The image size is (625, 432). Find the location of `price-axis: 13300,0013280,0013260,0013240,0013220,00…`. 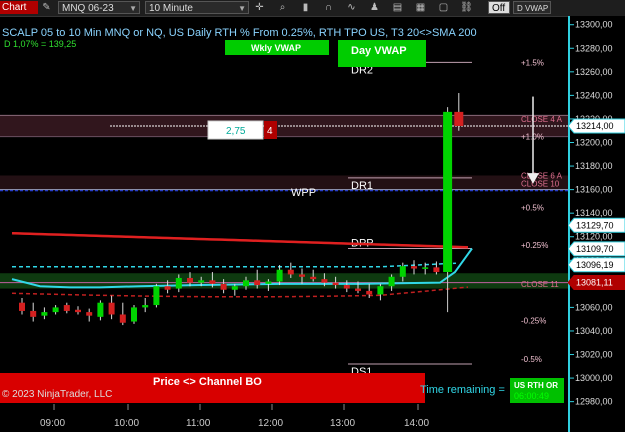

price-axis: 13300,0013280,0013260,0013240,0013220,00… is located at coordinates (596, 224).